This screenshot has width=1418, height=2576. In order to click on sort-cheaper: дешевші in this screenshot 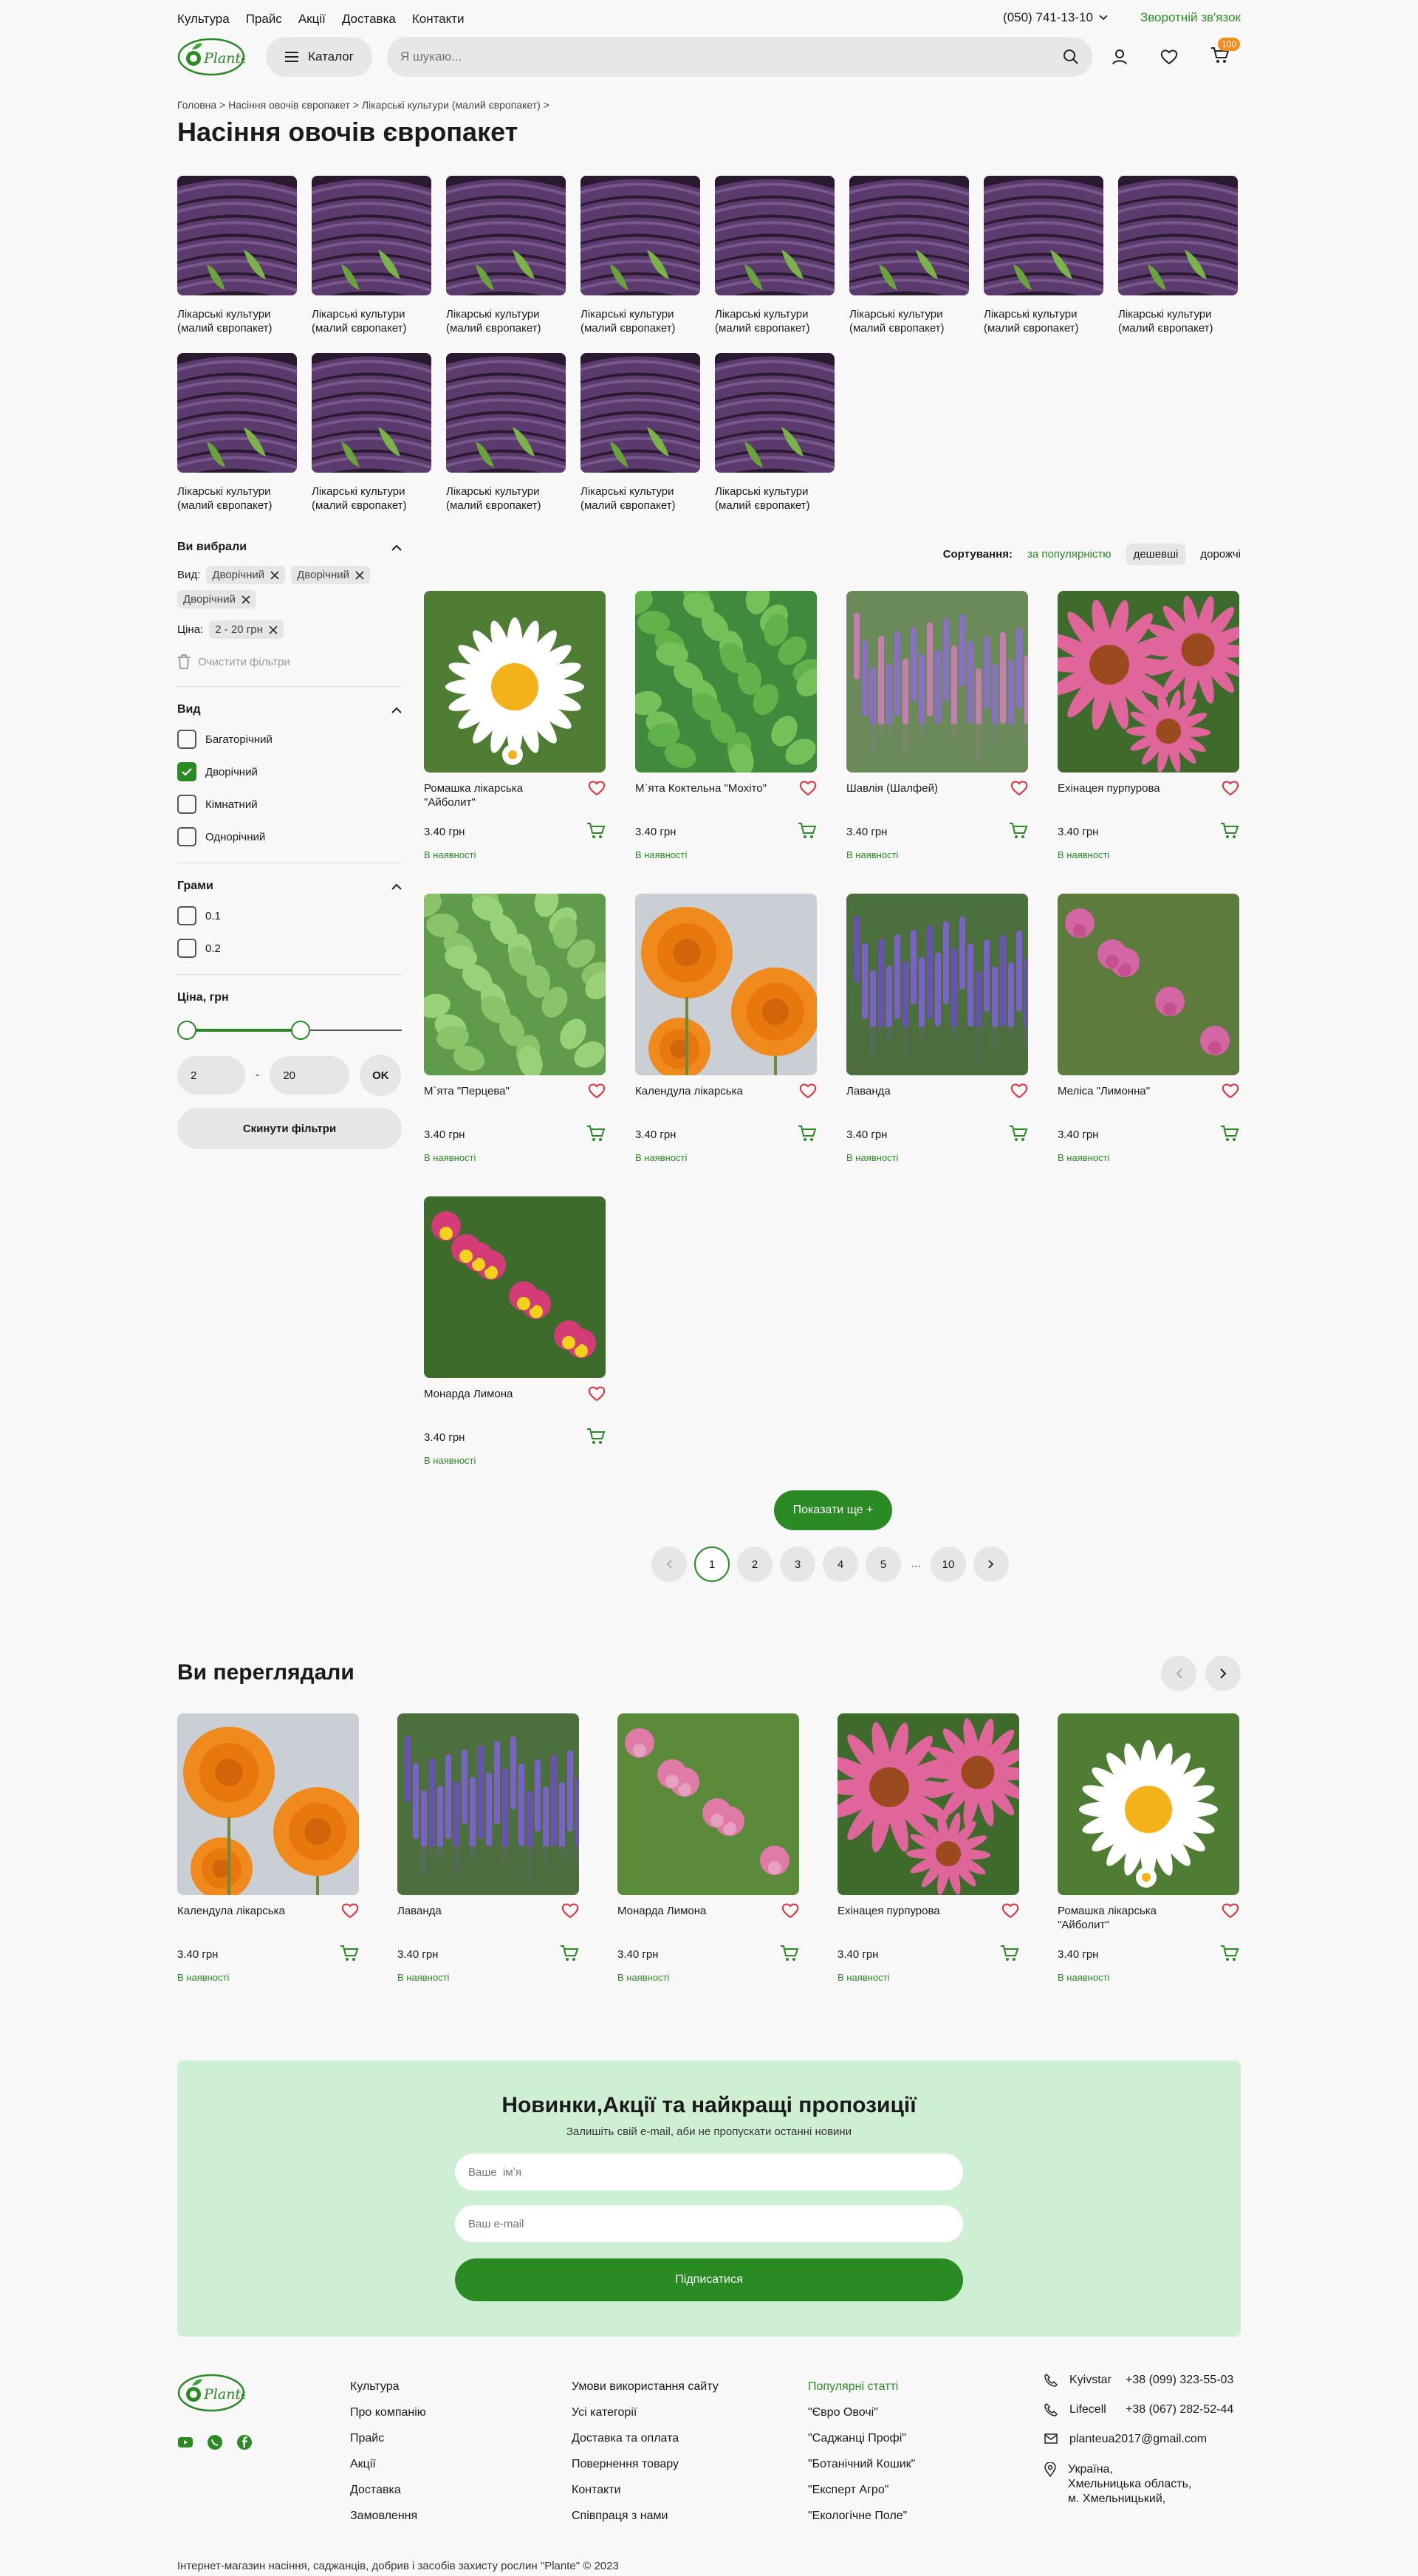, I will do `click(1156, 554)`.